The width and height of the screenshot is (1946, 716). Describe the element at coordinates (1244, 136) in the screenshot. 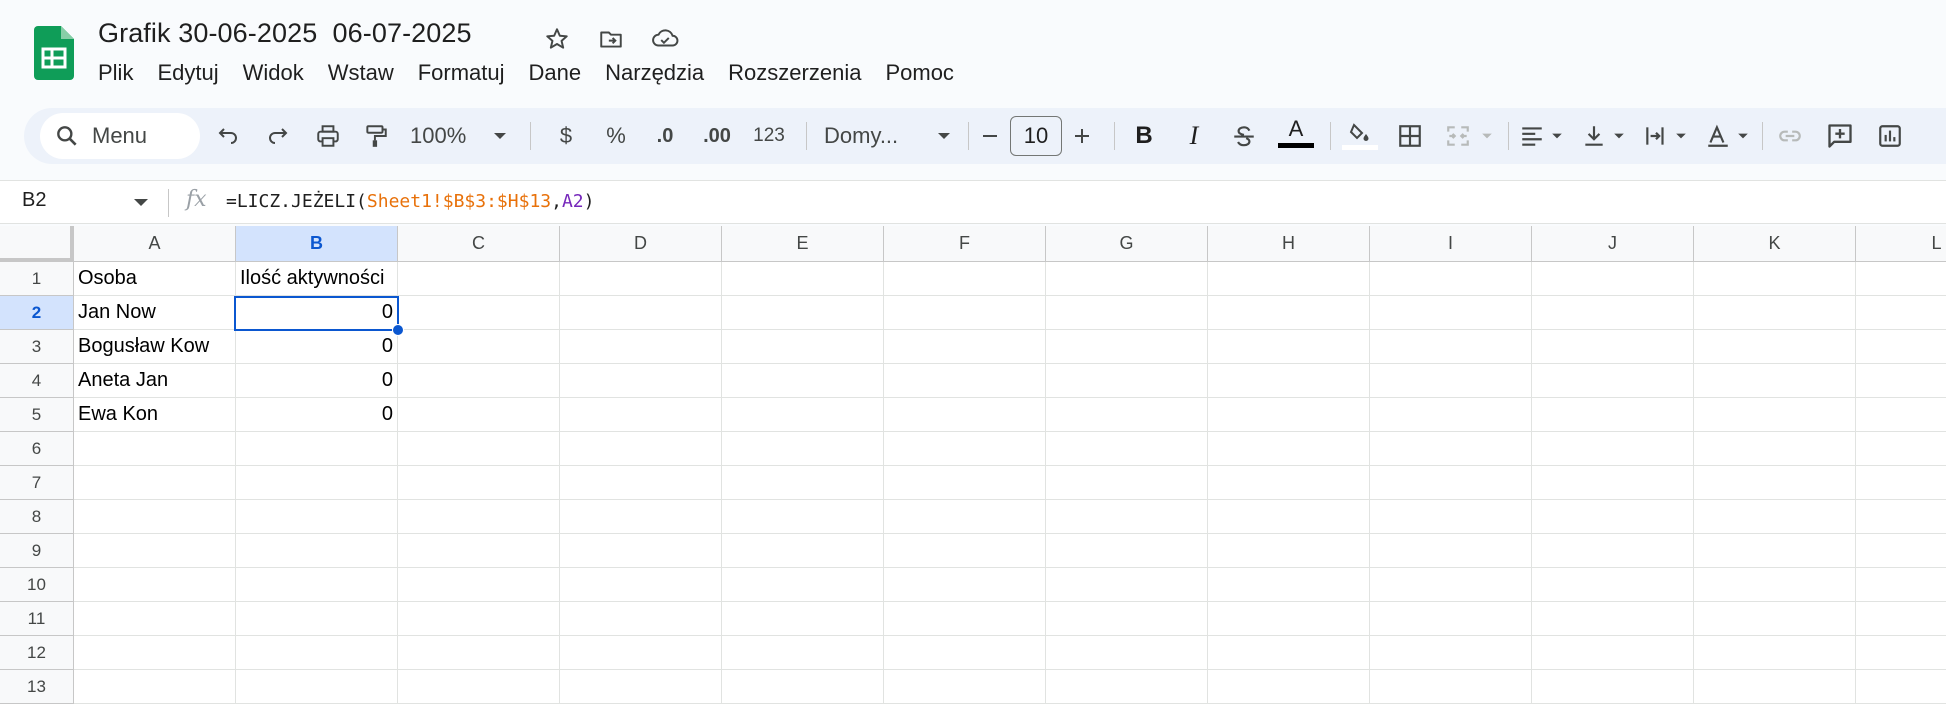

I see `strikethrough-icon` at that location.